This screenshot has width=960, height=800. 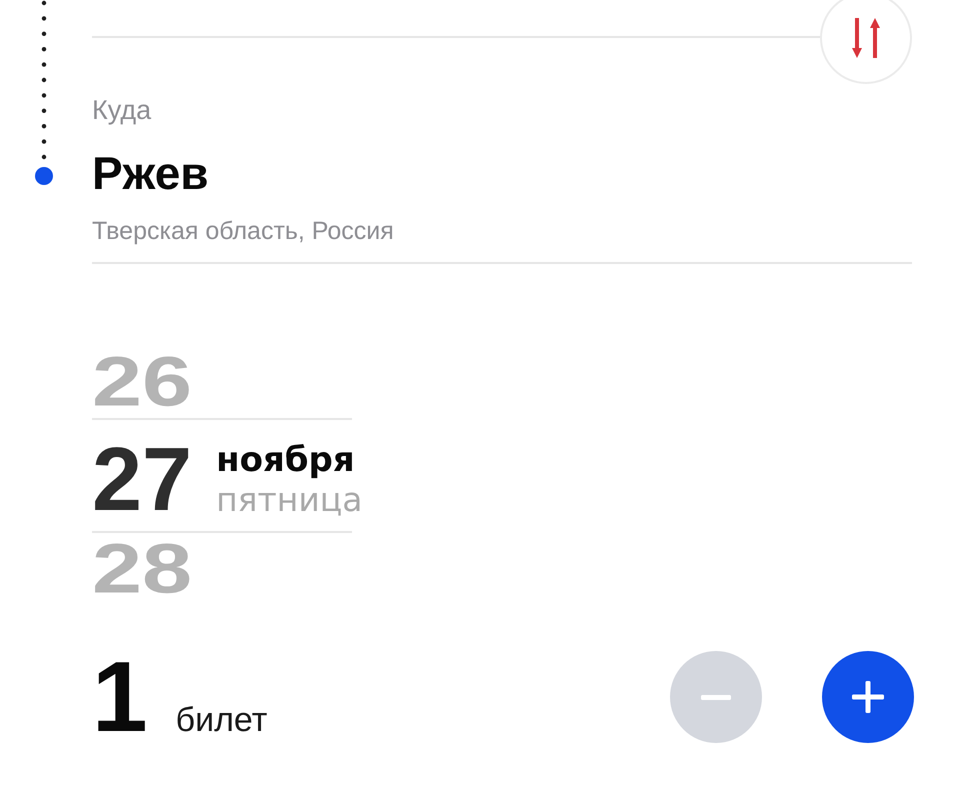 I want to click on destination-city: Ржев, so click(x=502, y=173).